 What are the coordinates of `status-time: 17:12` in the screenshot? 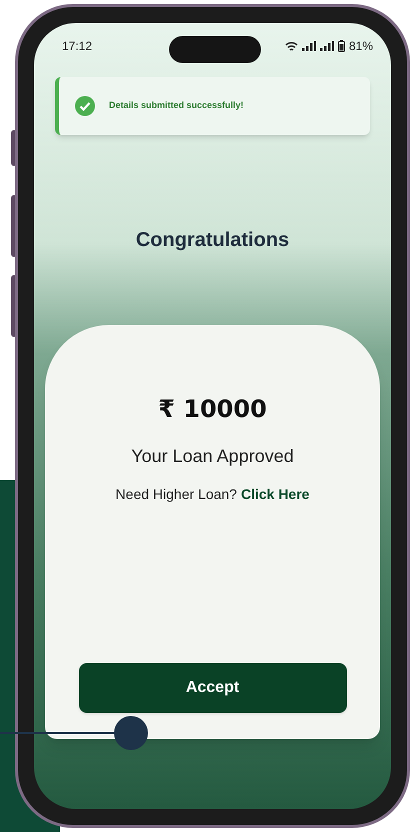 It's located at (77, 46).